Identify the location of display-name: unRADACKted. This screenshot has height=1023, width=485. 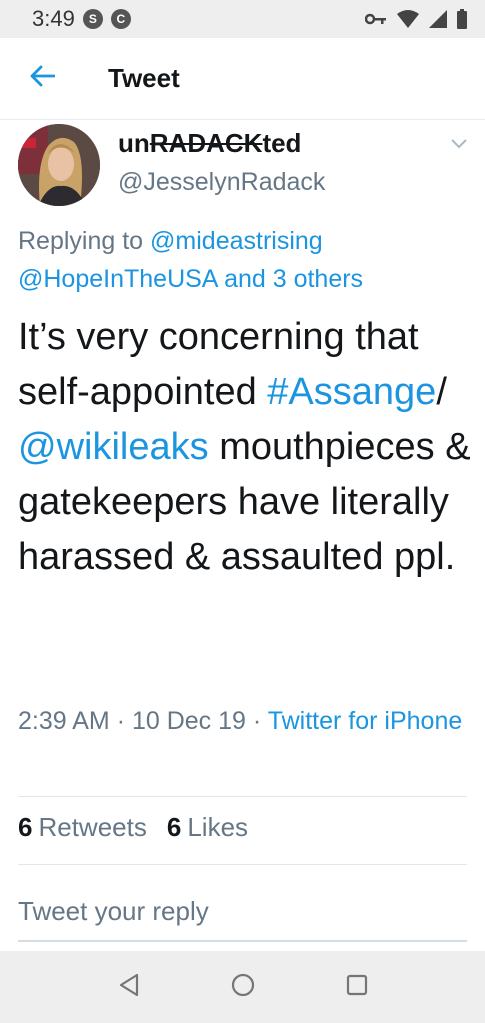
(209, 143).